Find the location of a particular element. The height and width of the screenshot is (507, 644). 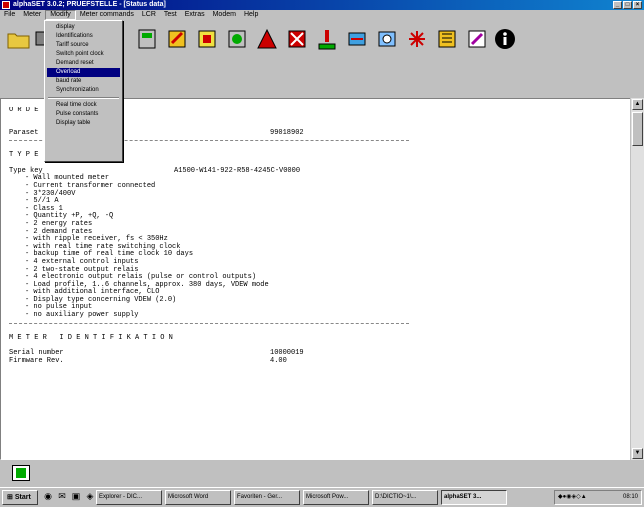

quick-launch: ◉ ✉ ▣ ◈ is located at coordinates (69, 496).